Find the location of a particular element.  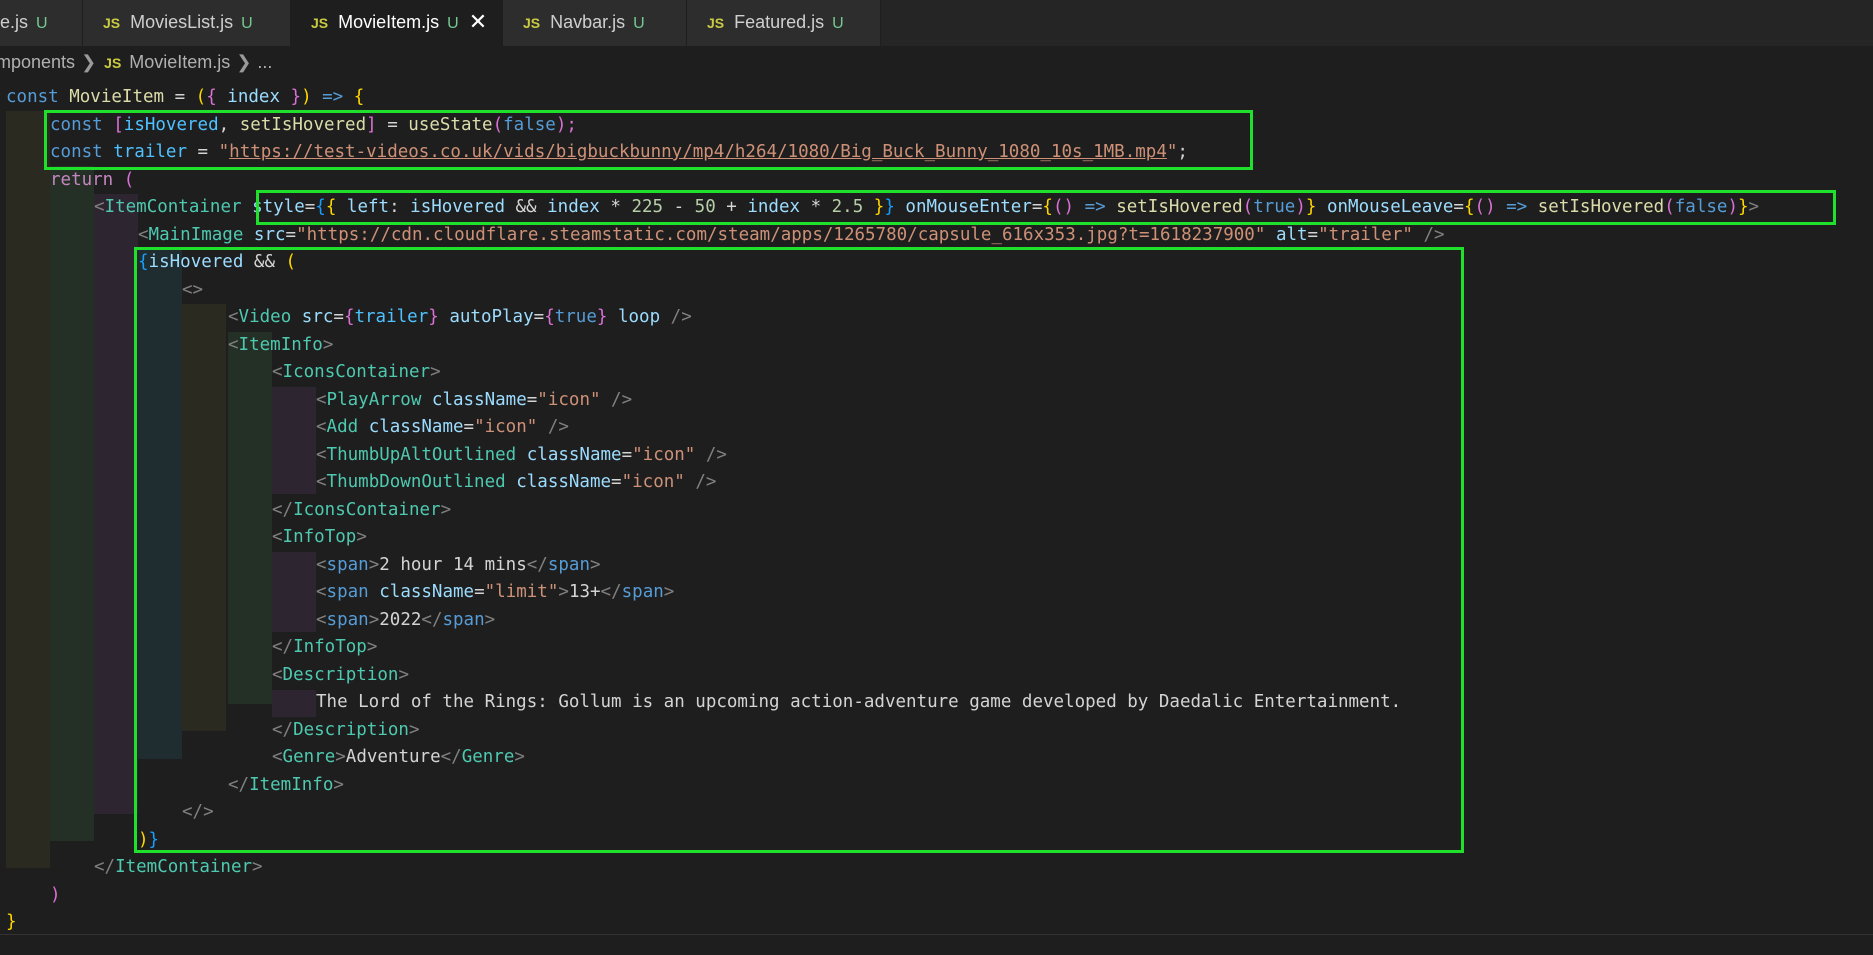

code-token: * is located at coordinates (816, 207).